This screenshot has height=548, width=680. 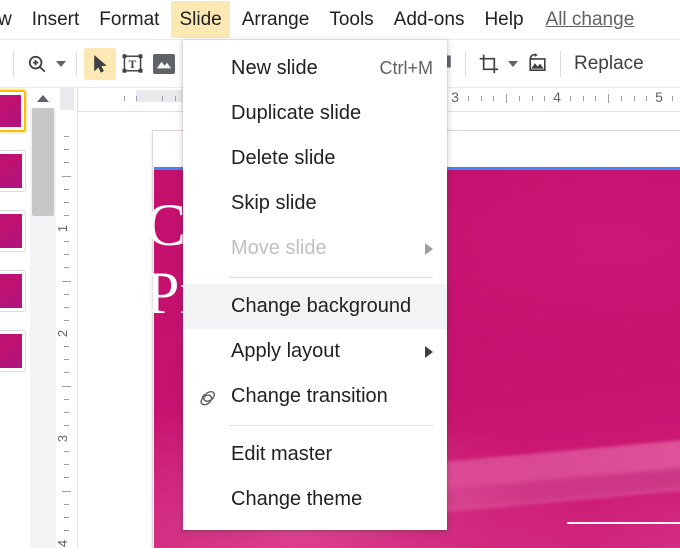 What do you see at coordinates (10, 19) in the screenshot?
I see `menu-w: w` at bounding box center [10, 19].